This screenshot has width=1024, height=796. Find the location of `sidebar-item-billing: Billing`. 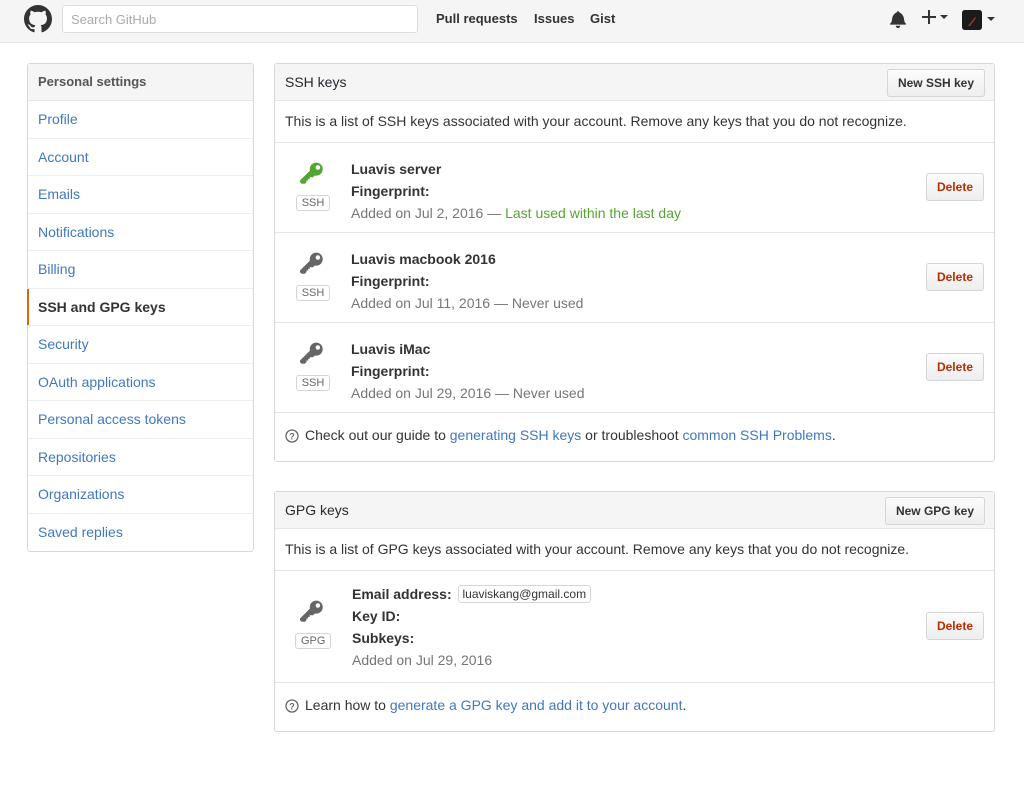

sidebar-item-billing: Billing is located at coordinates (140, 270).